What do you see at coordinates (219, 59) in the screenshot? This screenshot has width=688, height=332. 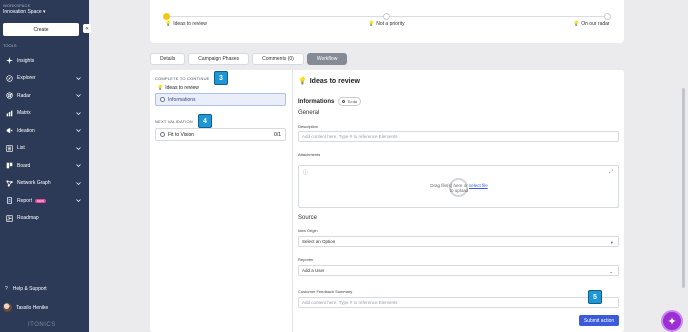 I see `tab-campaign-phases: Campaign Phases` at bounding box center [219, 59].